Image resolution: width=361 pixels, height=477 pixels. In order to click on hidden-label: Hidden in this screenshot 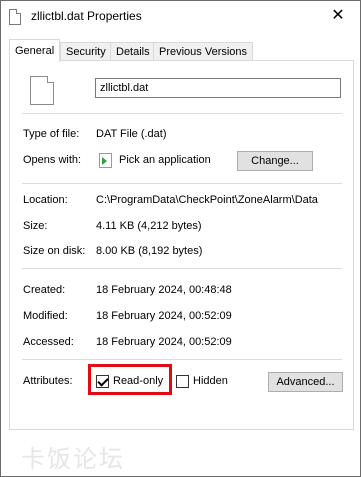, I will do `click(210, 381)`.